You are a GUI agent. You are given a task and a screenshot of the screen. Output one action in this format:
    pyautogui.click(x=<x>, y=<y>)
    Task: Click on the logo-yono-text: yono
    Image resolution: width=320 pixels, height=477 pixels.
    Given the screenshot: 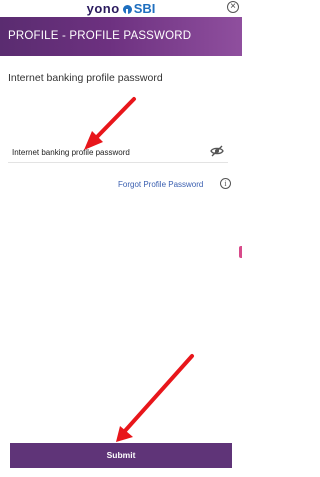 What is the action you would take?
    pyautogui.click(x=103, y=8)
    